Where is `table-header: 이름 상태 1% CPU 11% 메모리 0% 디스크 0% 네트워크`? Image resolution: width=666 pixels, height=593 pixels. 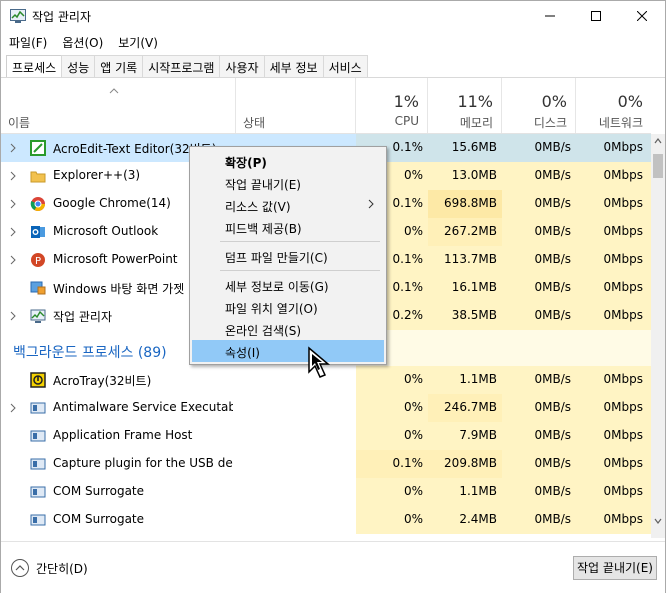
table-header: 이름 상태 1% CPU 11% 메모리 0% 디스크 0% 네트워크 is located at coordinates (326, 106).